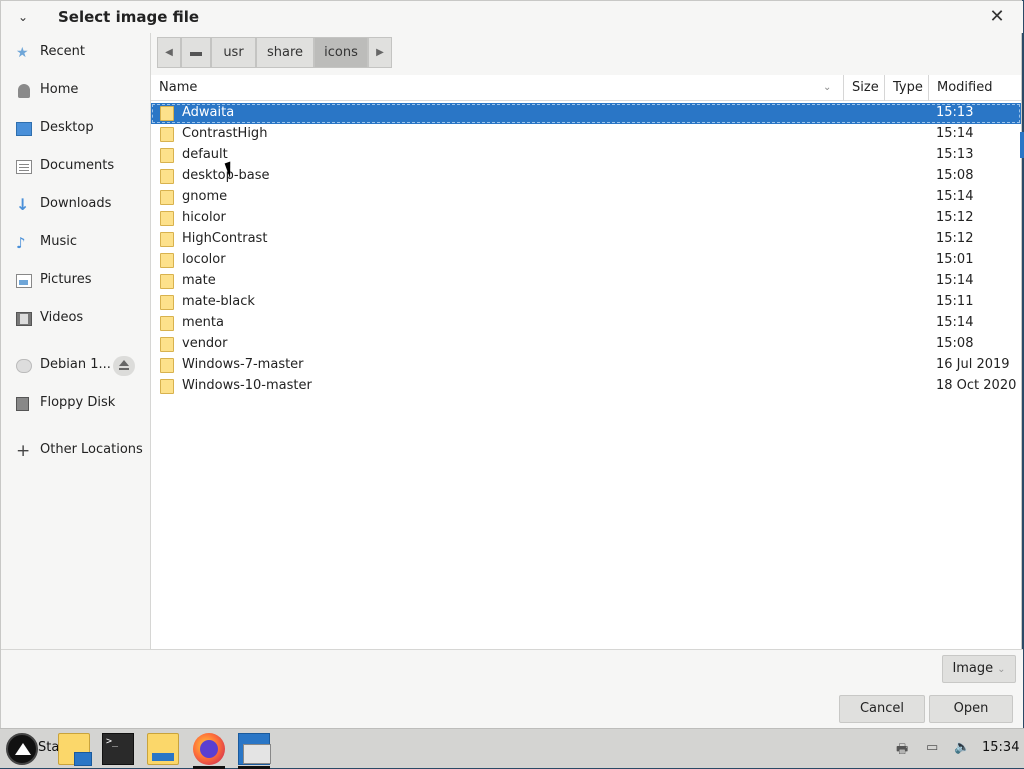 This screenshot has width=1024, height=769. Describe the element at coordinates (62, 317) in the screenshot. I see `sidebar-item-label: Videos` at that location.